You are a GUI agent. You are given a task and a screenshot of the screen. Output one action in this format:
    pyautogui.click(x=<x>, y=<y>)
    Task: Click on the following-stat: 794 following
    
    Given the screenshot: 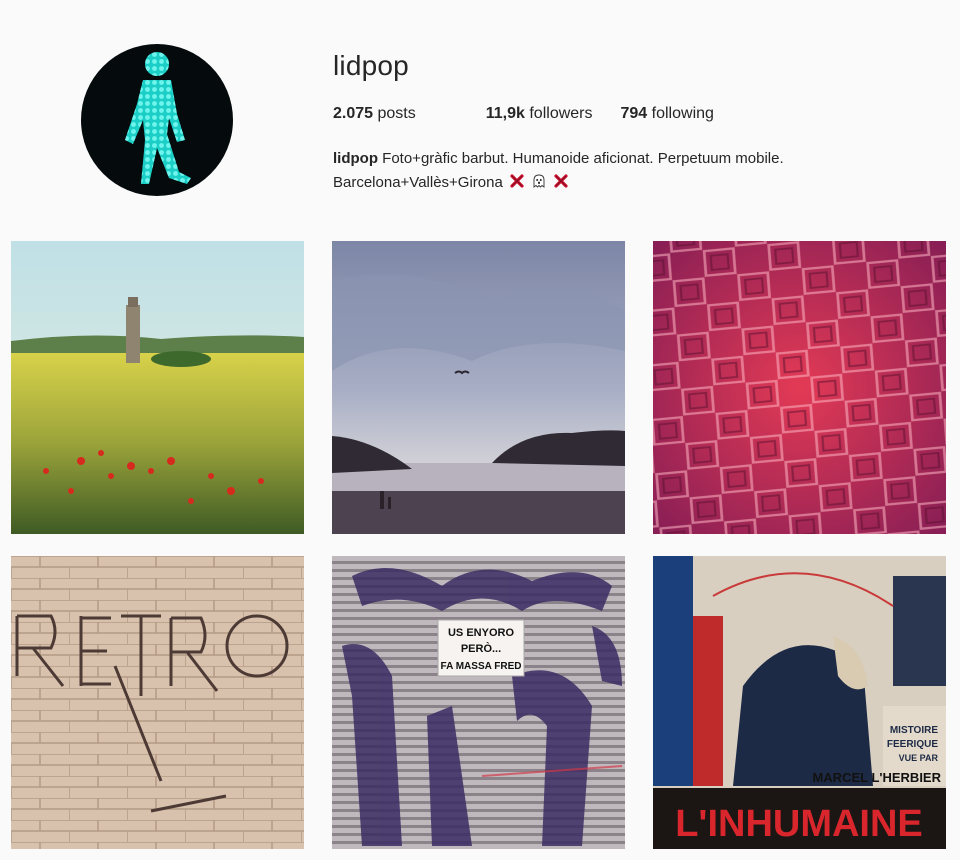 What is the action you would take?
    pyautogui.click(x=667, y=114)
    